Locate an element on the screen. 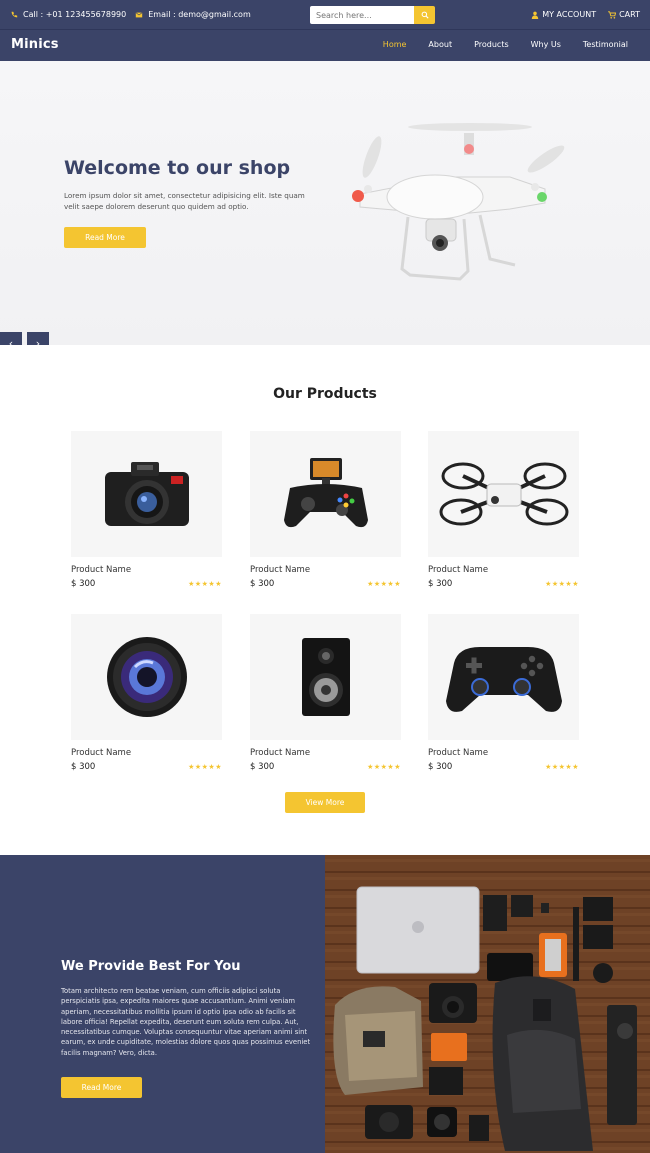 The height and width of the screenshot is (1153, 650). call-text: Call : +01 123455678990 is located at coordinates (75, 14).